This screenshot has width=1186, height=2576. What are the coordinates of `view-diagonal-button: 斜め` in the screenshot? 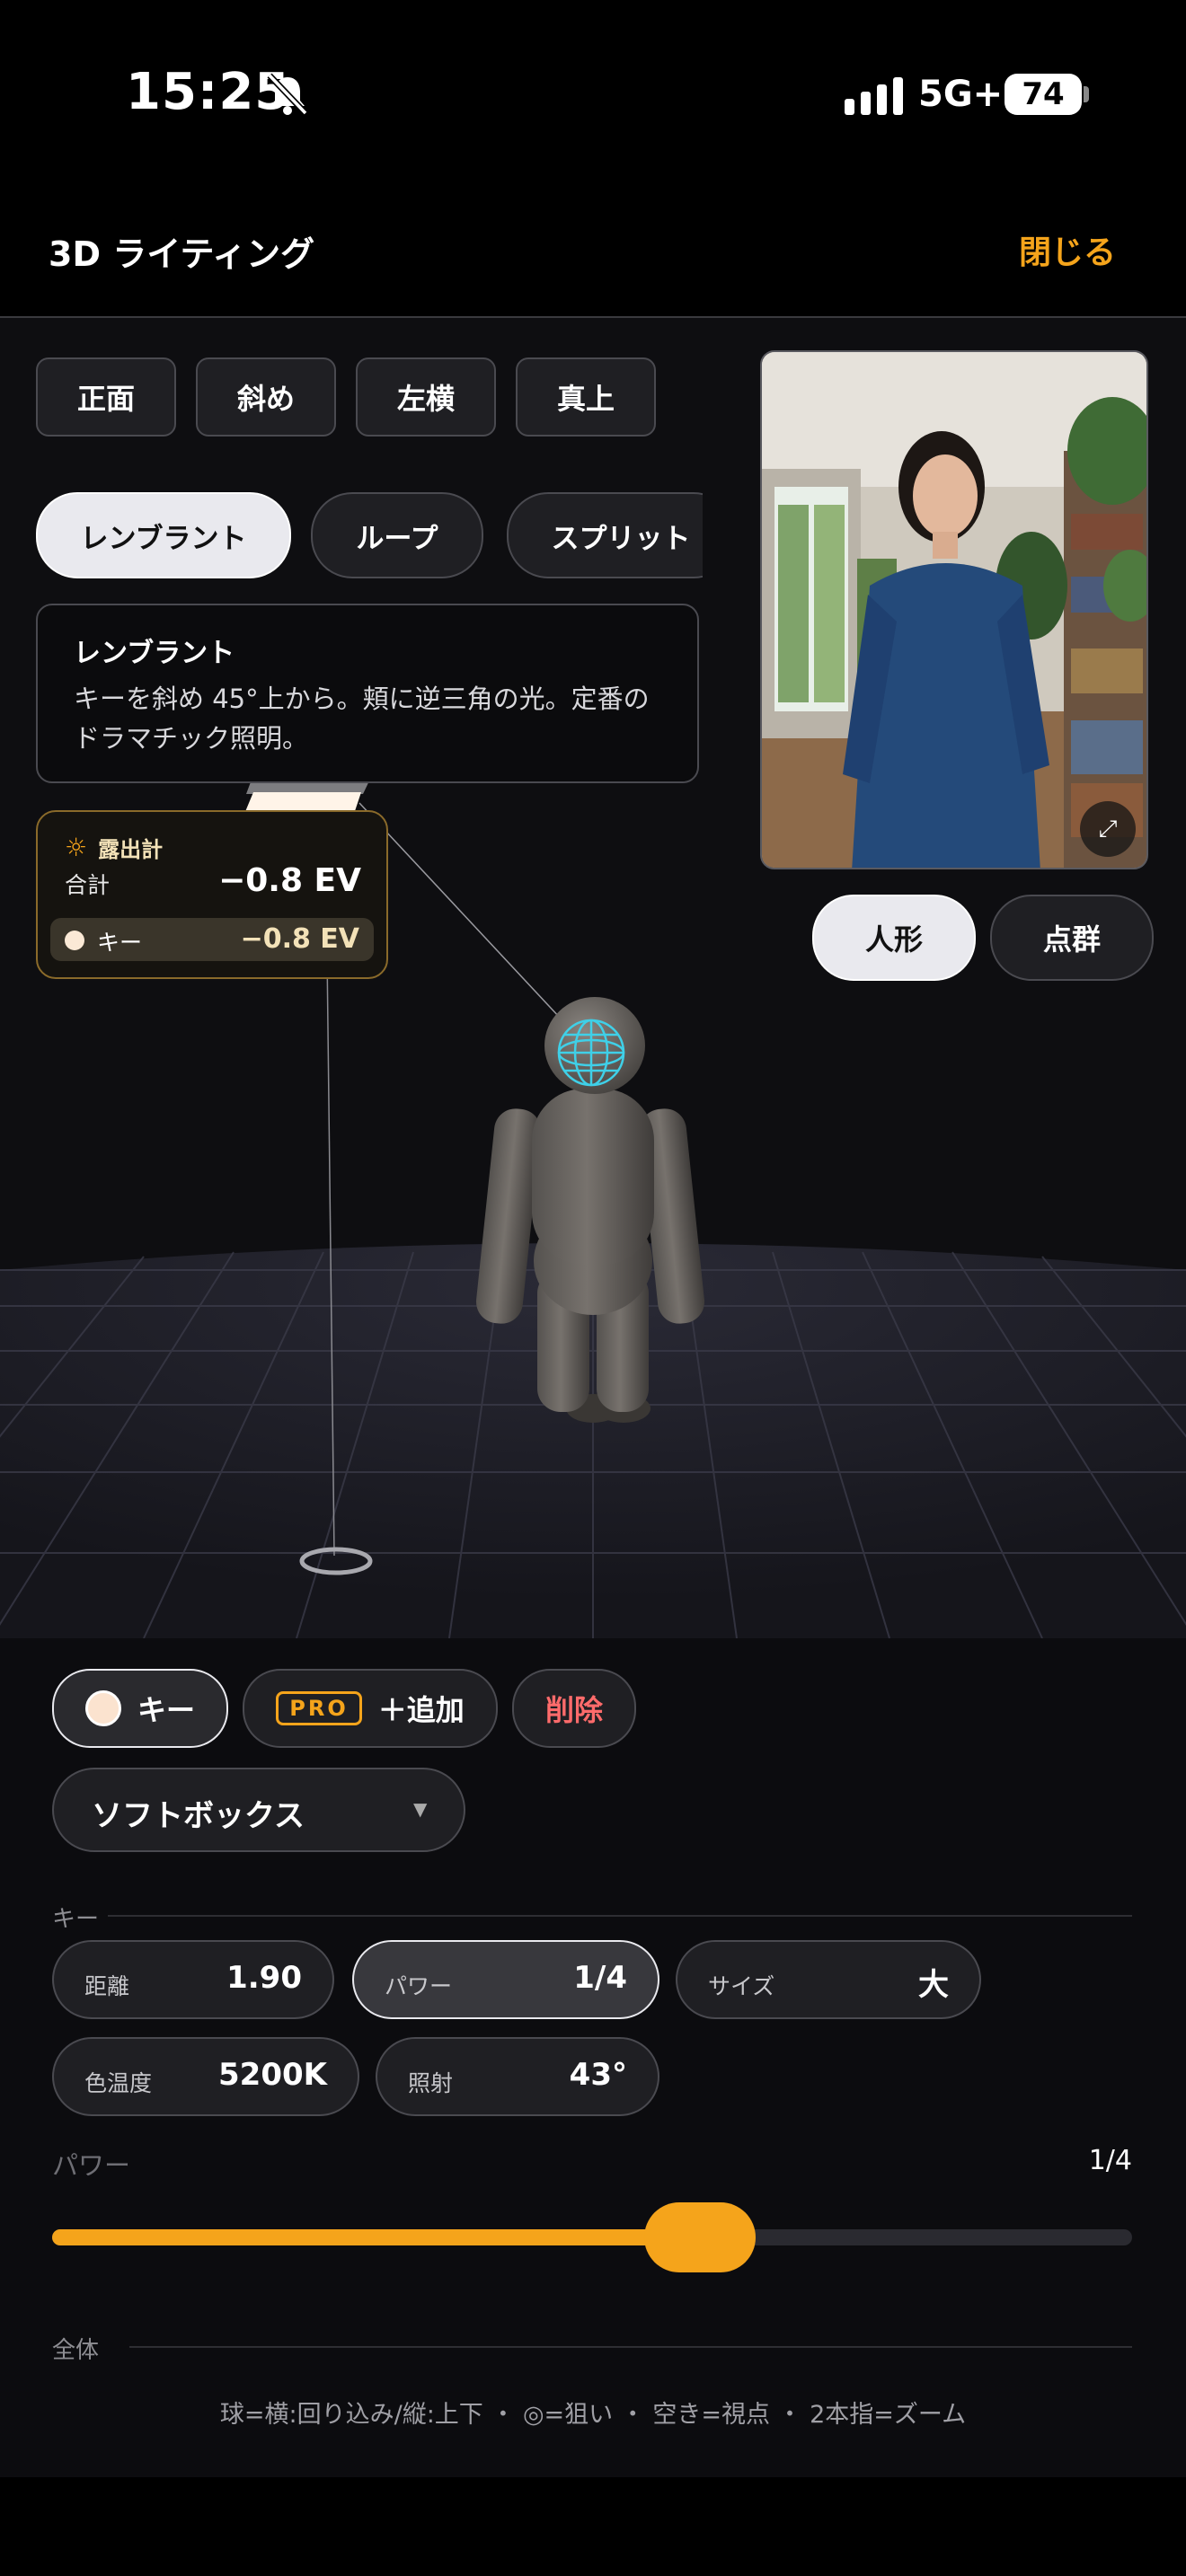 It's located at (266, 397).